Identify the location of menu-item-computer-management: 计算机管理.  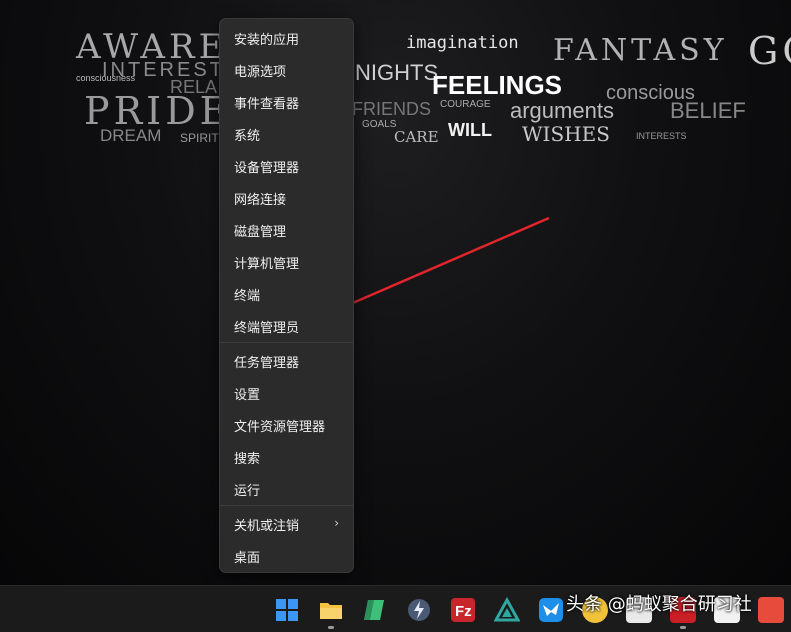
(286, 261).